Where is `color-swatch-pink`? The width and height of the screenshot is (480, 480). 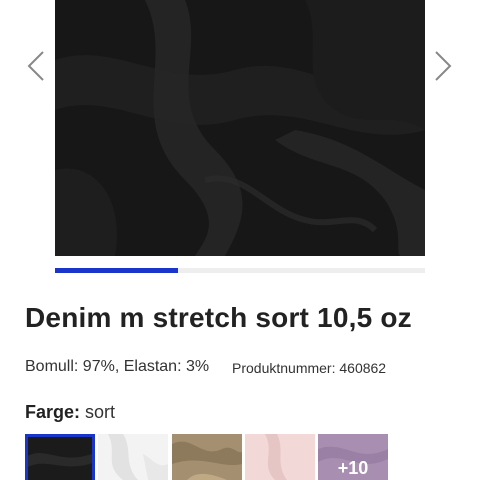
color-swatch-pink is located at coordinates (280, 457).